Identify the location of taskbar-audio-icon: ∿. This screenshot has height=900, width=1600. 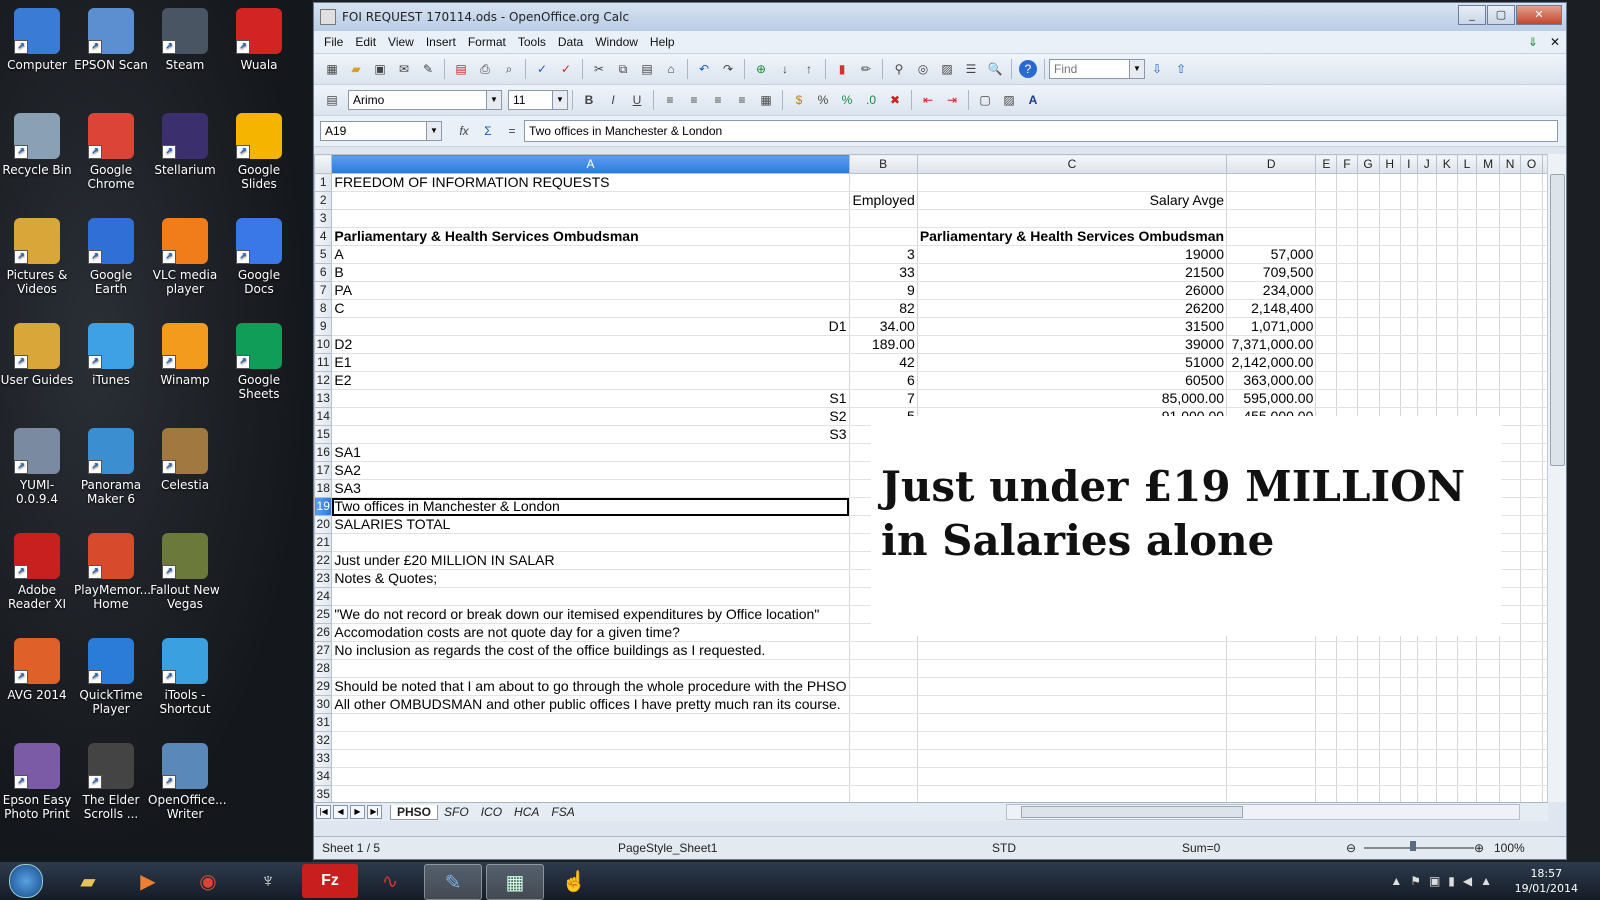
(390, 881).